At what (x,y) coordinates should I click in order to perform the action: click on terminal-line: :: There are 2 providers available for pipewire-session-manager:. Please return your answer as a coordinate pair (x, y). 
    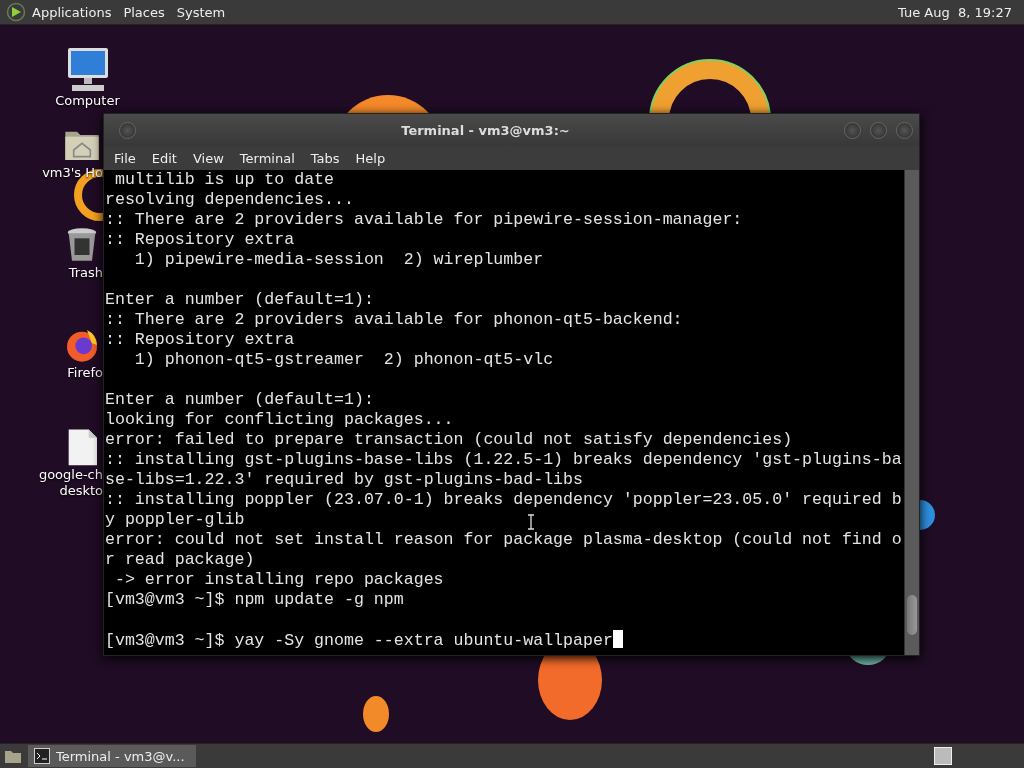
    Looking at the image, I should click on (424, 219).